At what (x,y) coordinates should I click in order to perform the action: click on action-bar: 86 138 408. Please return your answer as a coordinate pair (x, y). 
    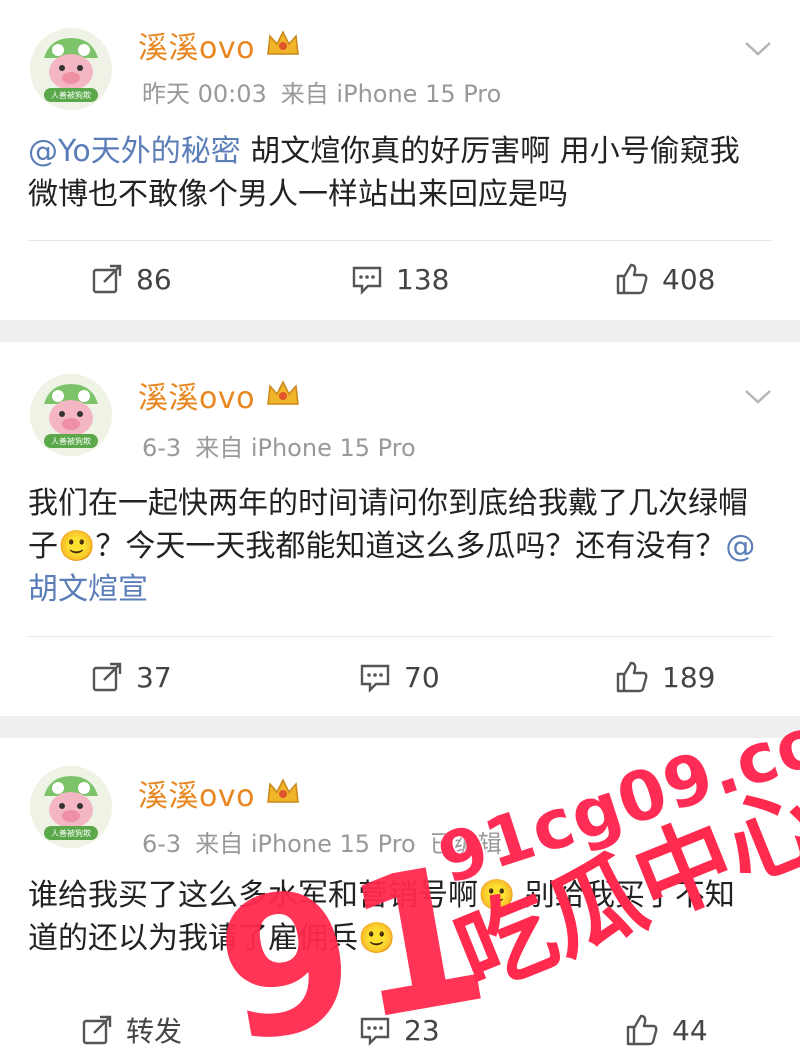
    Looking at the image, I should click on (400, 279).